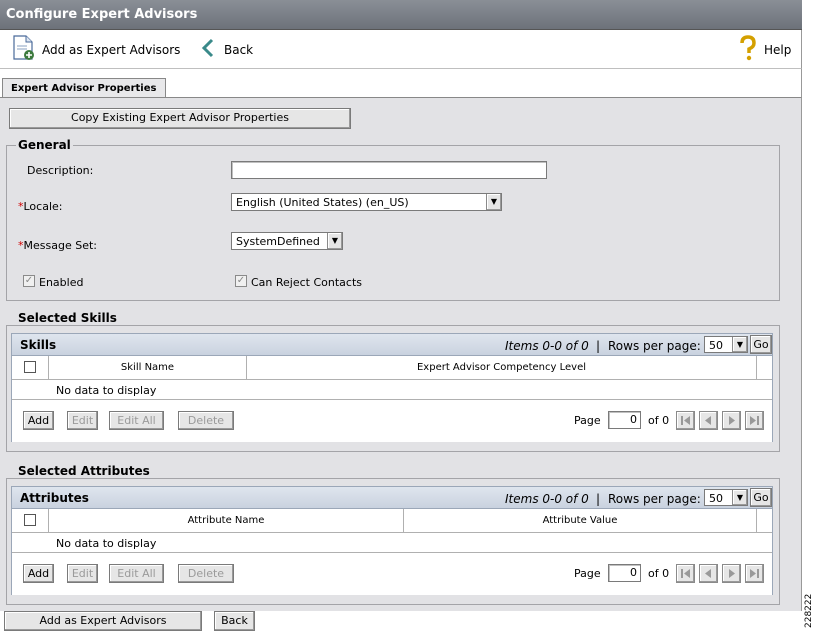 The image size is (816, 632). I want to click on add-as-expert-advisors-button: Add as Expert Advisors, so click(96, 49).